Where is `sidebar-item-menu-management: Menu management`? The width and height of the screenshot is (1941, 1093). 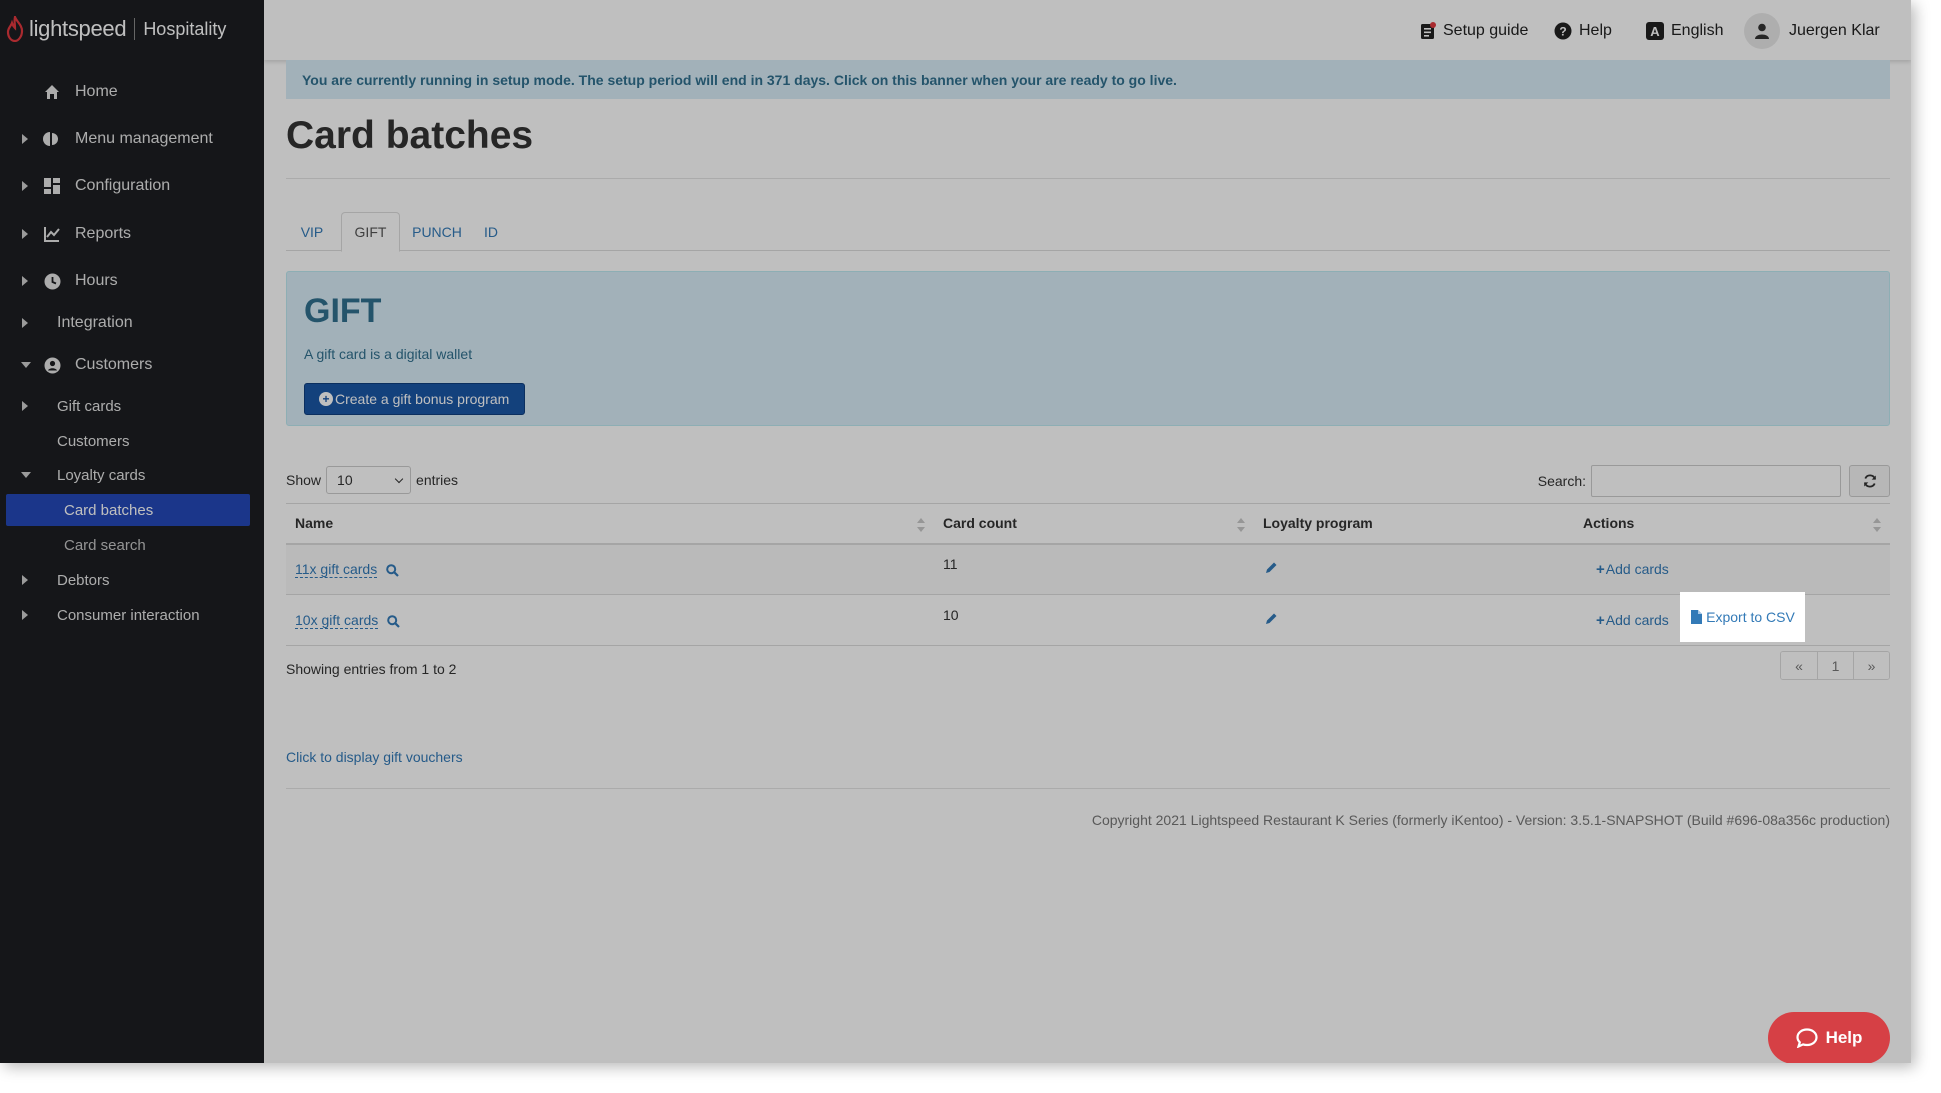 sidebar-item-menu-management: Menu management is located at coordinates (132, 139).